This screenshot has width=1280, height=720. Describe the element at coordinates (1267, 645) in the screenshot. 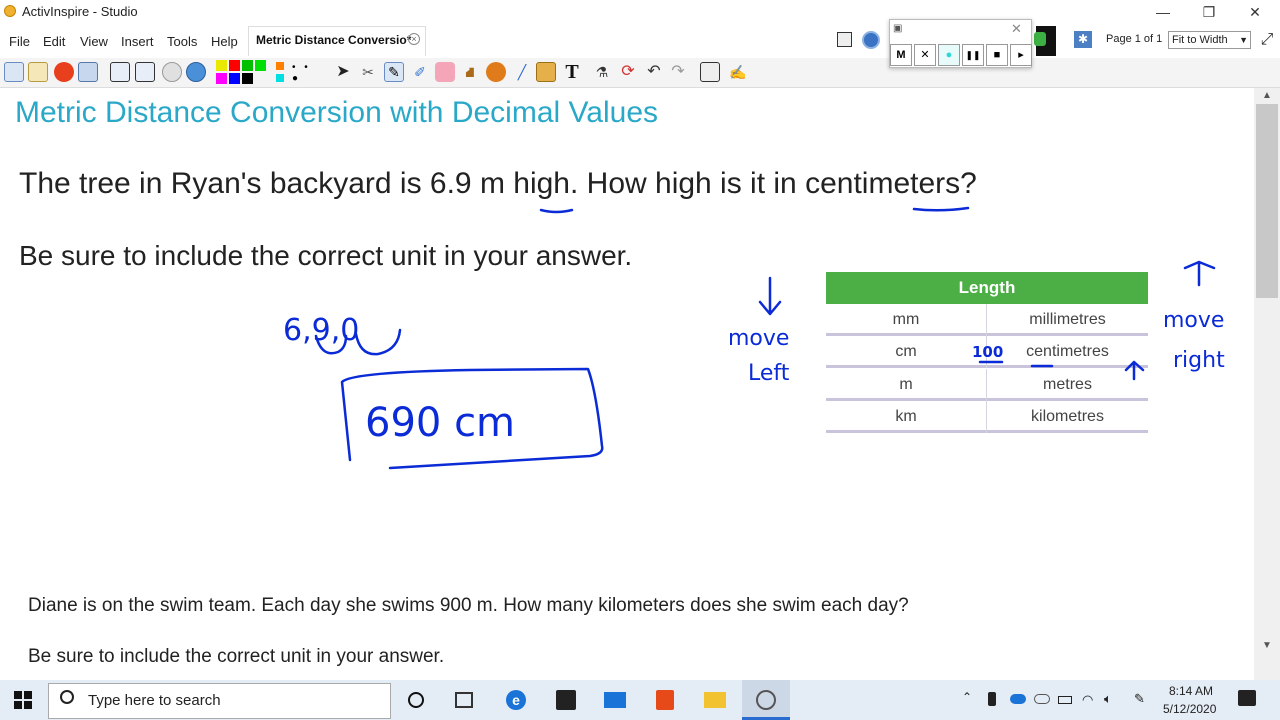

I see `scroll-down-icon: ▼` at that location.